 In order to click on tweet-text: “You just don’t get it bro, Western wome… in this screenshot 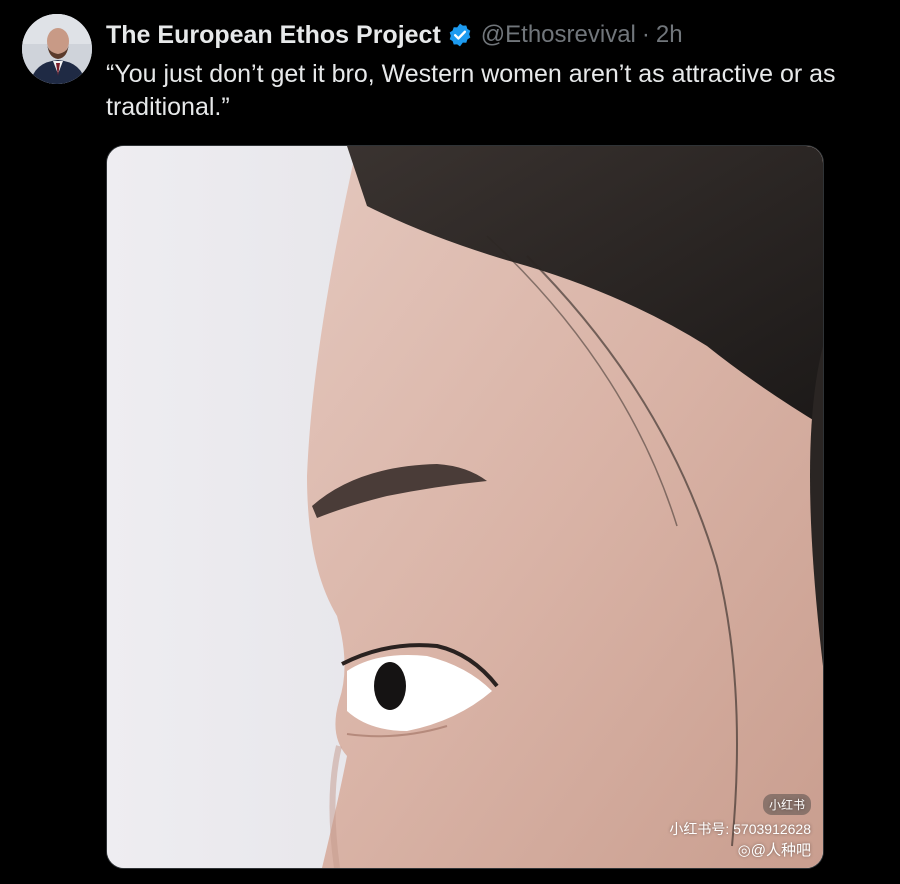, I will do `click(471, 90)`.